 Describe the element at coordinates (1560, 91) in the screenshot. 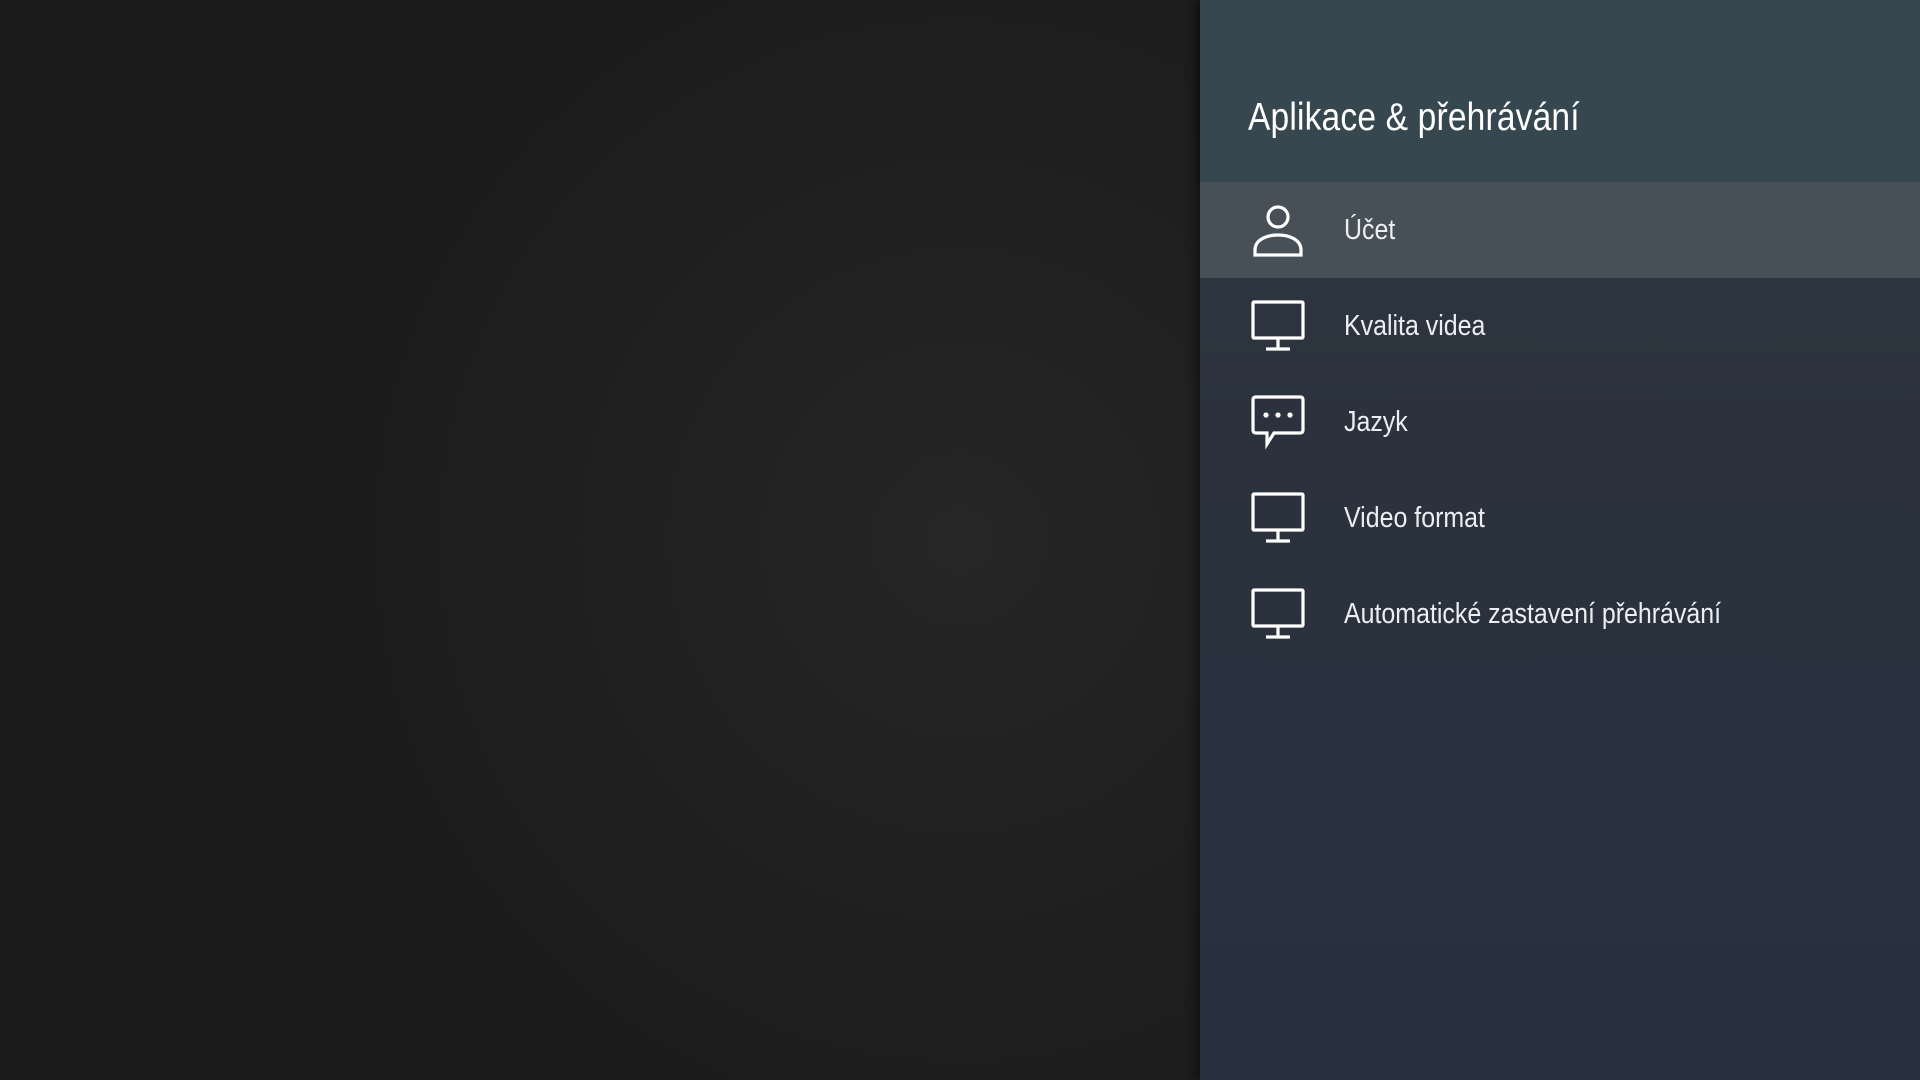

I see `panel-header: Aplikace & přehrávání` at that location.